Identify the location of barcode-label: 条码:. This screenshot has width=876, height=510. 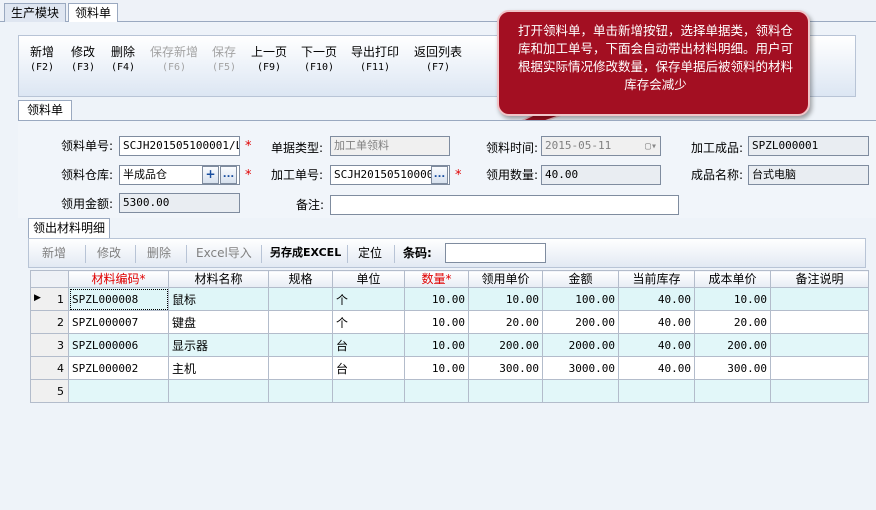
(417, 253).